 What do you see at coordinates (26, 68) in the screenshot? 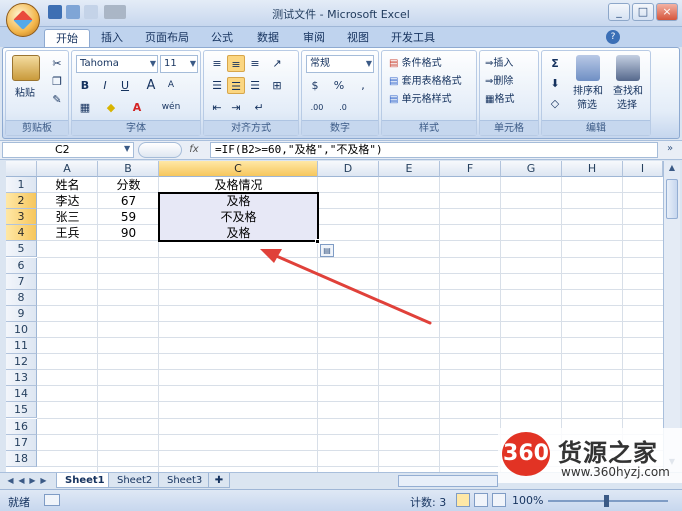
I see `paste-icon` at bounding box center [26, 68].